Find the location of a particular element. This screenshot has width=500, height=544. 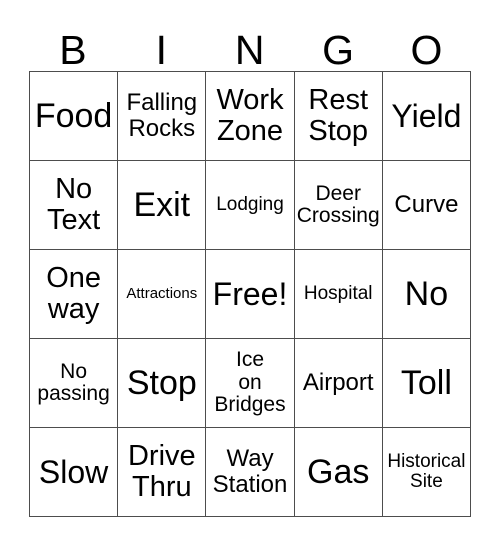

bingo-cell-label: Way Station is located at coordinates (250, 471).